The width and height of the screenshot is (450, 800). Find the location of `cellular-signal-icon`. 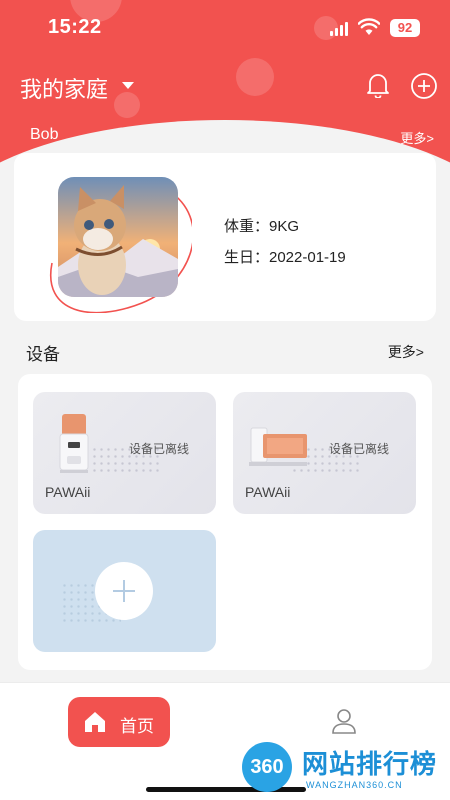

cellular-signal-icon is located at coordinates (339, 29).